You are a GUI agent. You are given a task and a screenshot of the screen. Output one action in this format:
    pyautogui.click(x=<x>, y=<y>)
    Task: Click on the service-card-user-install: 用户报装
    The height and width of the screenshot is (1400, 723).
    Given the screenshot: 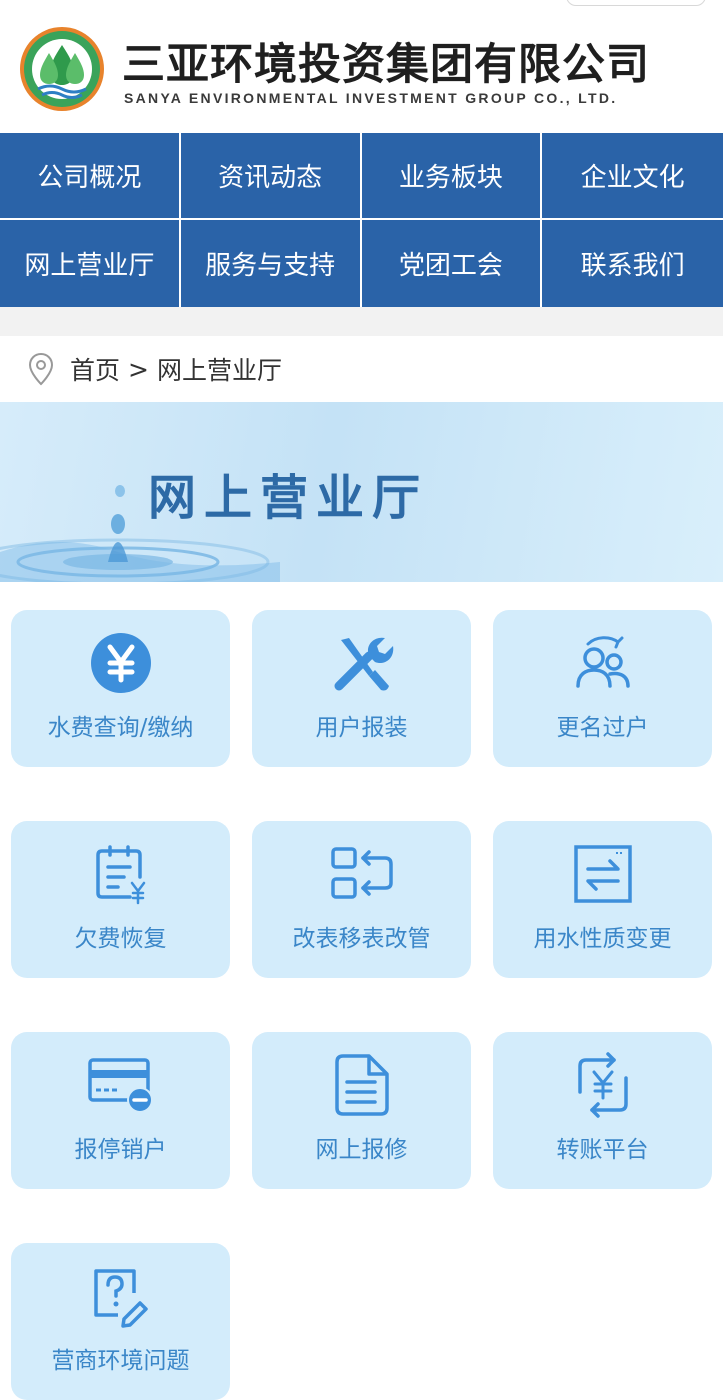 What is the action you would take?
    pyautogui.click(x=361, y=688)
    